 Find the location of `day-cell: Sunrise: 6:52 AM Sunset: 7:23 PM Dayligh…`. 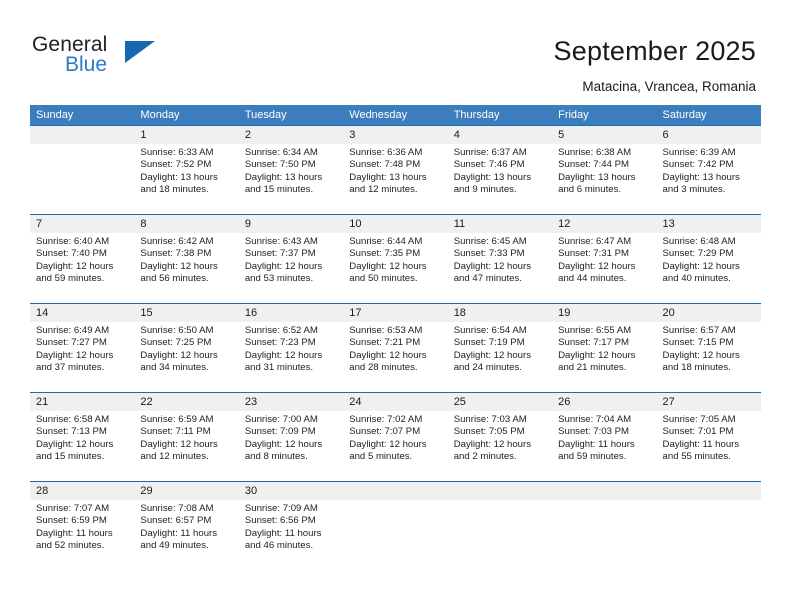

day-cell: Sunrise: 6:52 AM Sunset: 7:23 PM Dayligh… is located at coordinates (291, 357).